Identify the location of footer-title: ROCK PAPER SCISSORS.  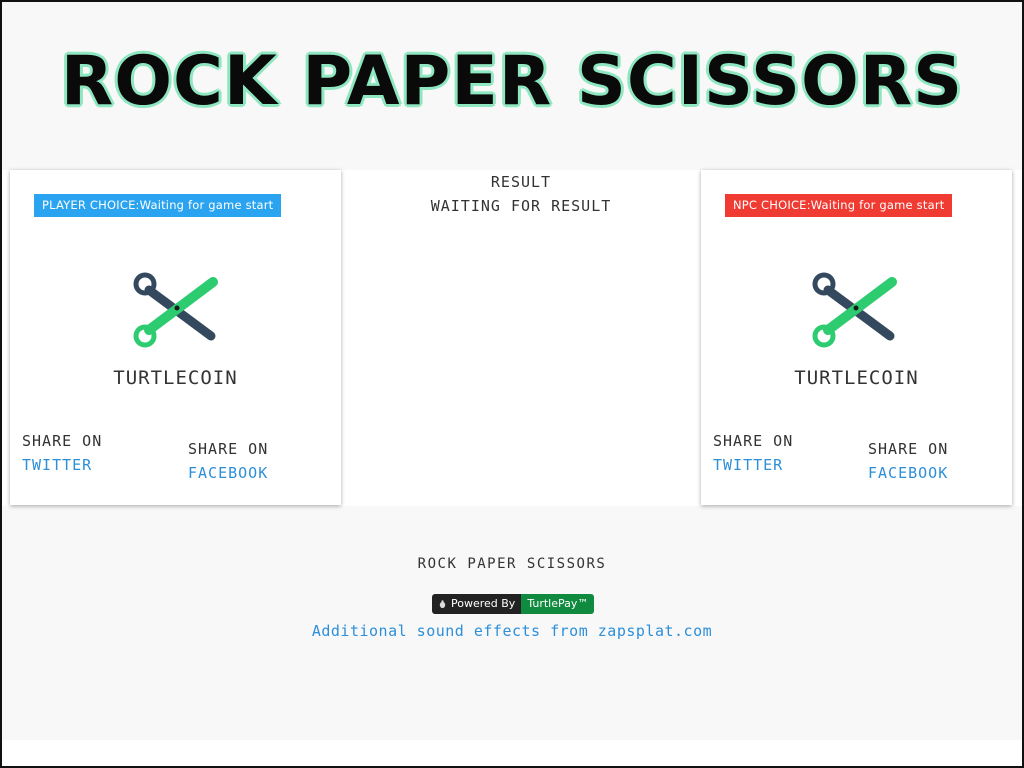
(512, 564).